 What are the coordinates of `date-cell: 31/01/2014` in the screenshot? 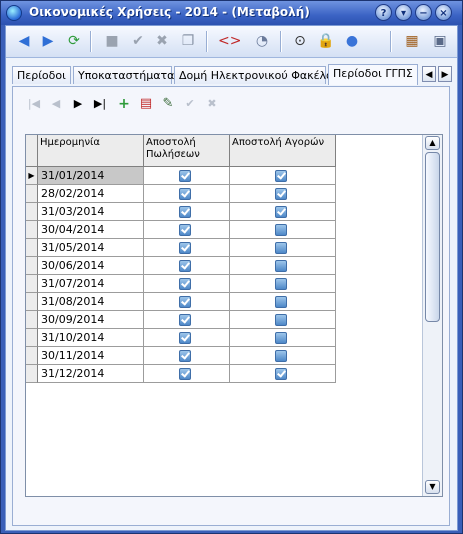 It's located at (91, 176).